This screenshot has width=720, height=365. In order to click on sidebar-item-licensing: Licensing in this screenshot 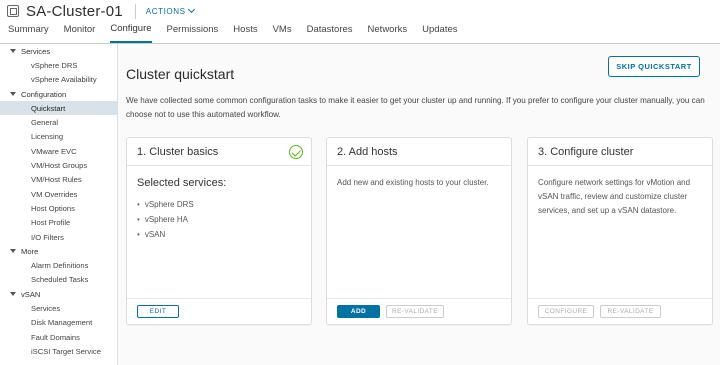, I will do `click(58, 137)`.